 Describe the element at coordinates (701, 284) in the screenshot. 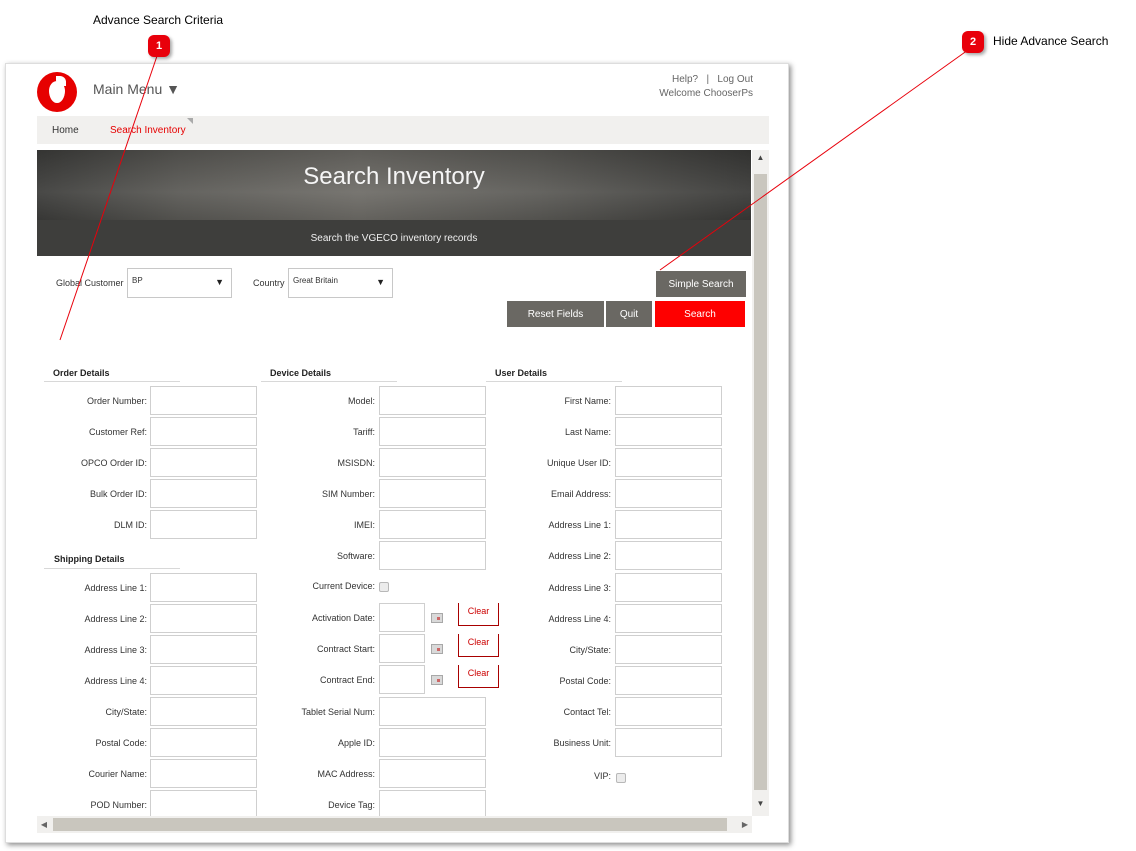

I see `simple-search-button: Simple Search` at that location.